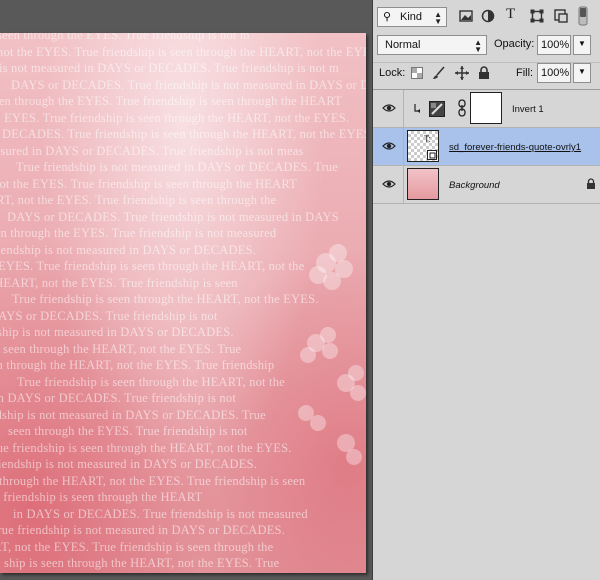 The image size is (600, 580). What do you see at coordinates (583, 16) in the screenshot?
I see `filter-toggle-switch` at bounding box center [583, 16].